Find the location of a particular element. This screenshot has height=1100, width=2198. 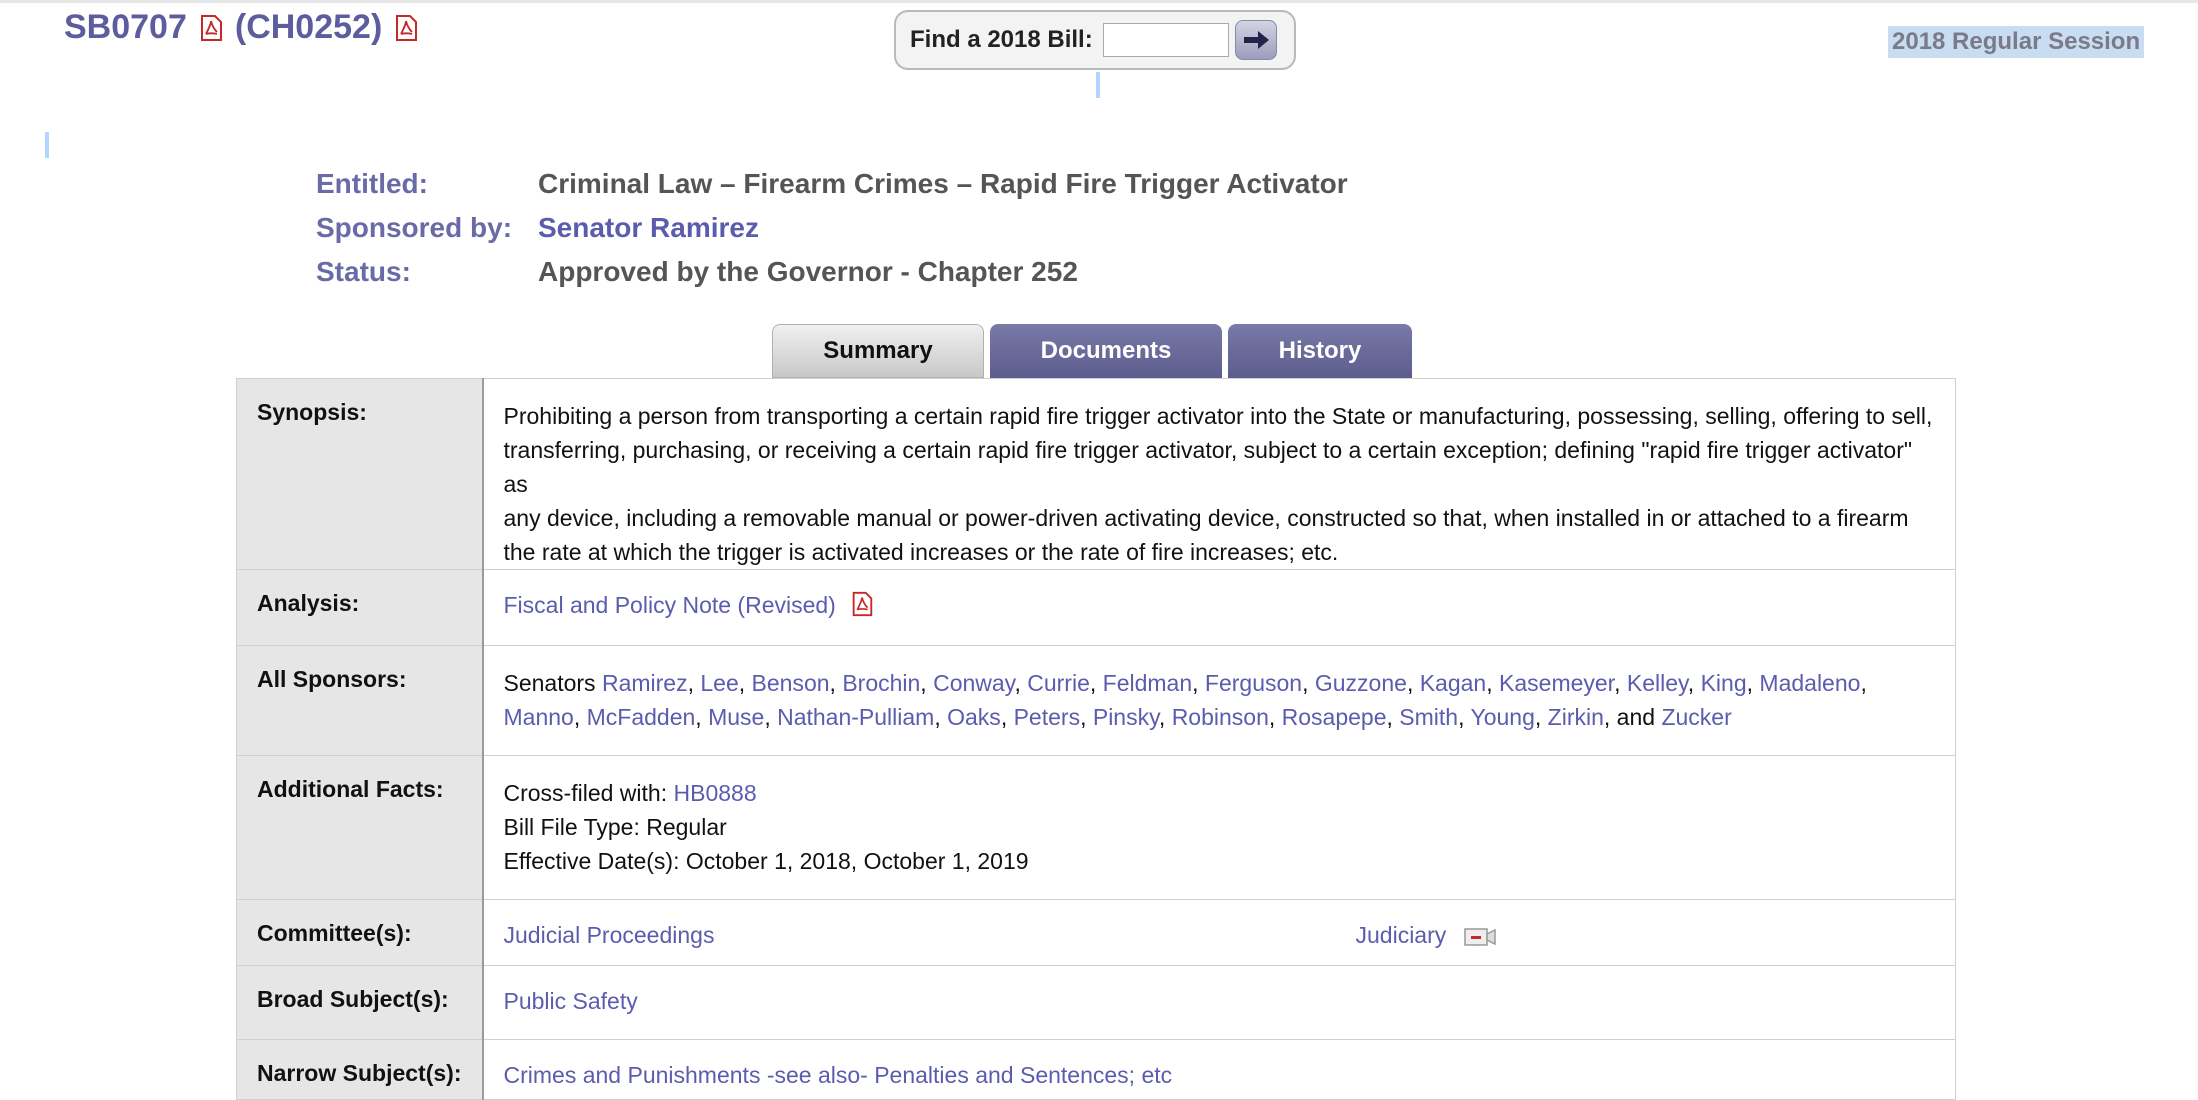

broad-subjects-label: Broad Subject(s): is located at coordinates (360, 1002).